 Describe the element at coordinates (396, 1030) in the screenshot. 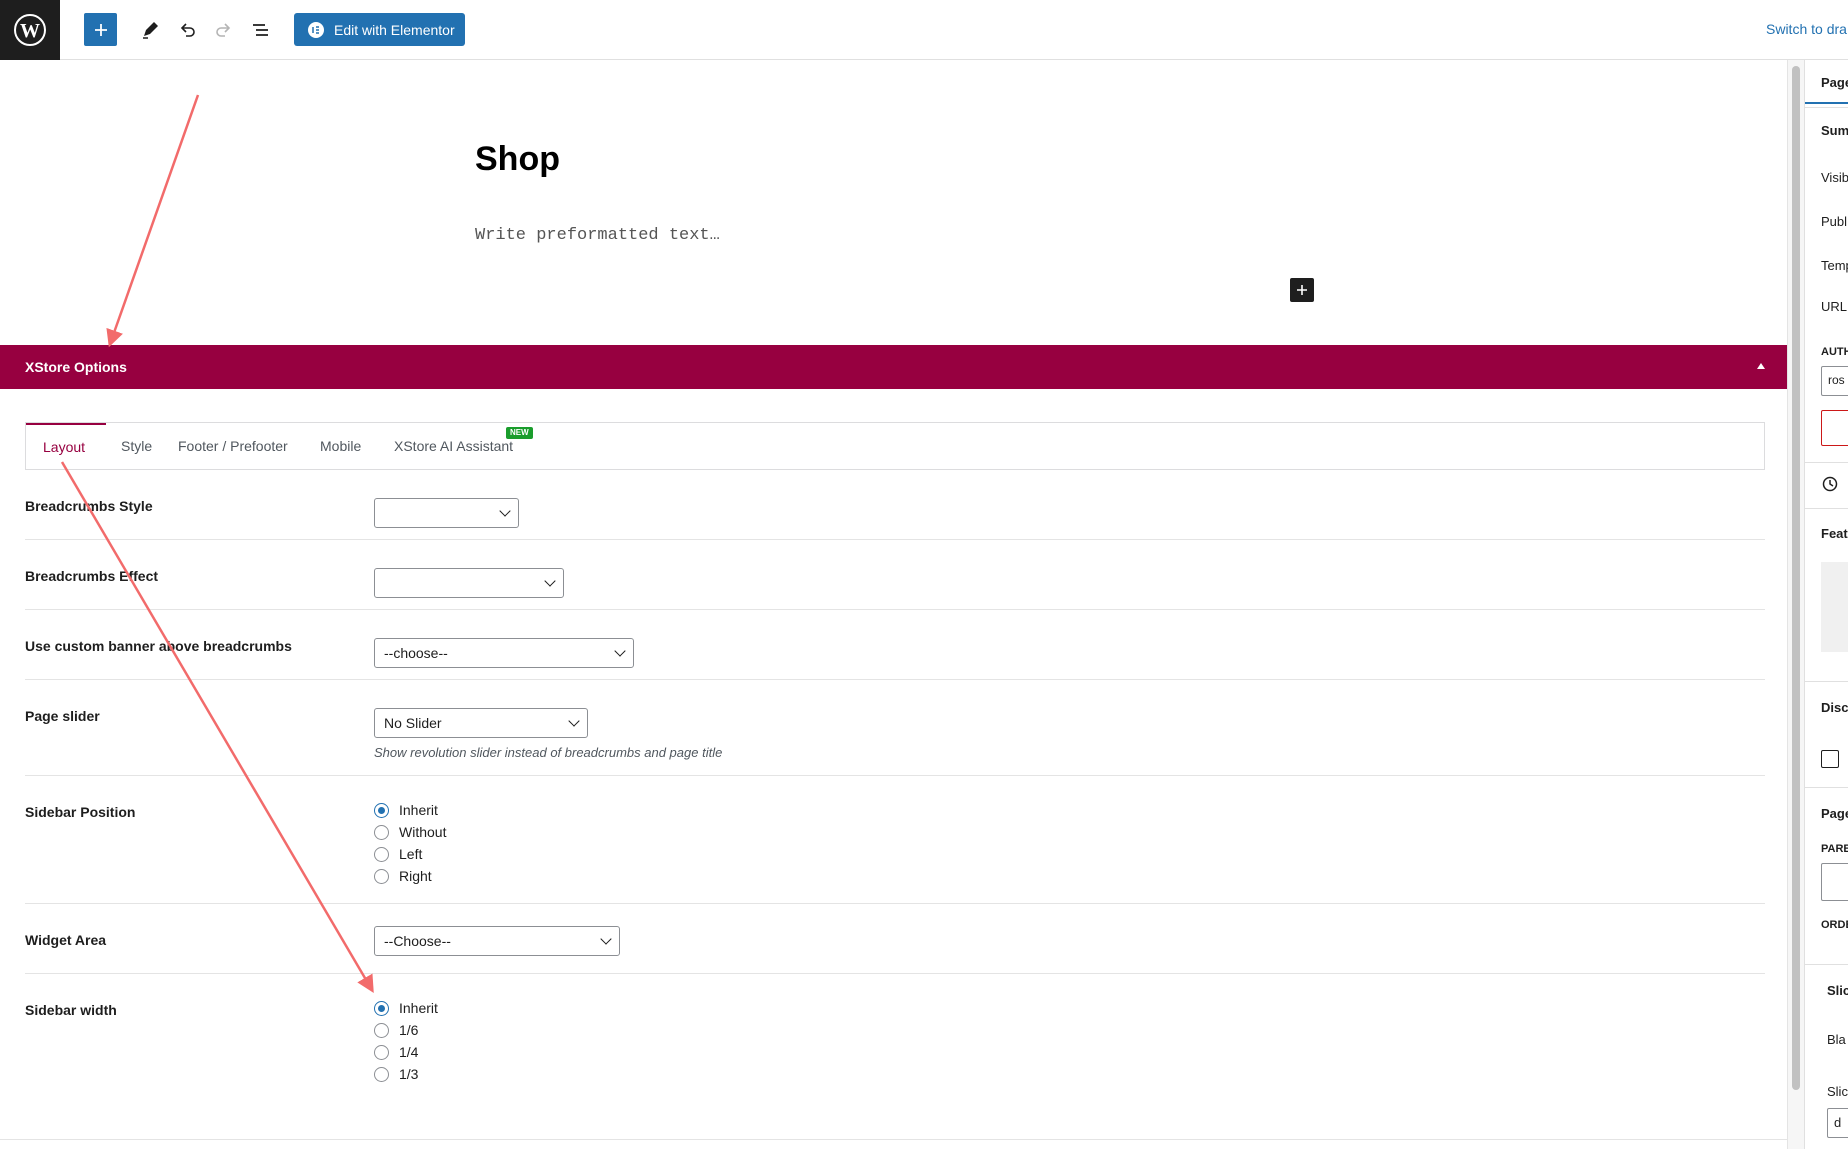

I see `sidebar-width-1-6-radio: 1/6` at that location.